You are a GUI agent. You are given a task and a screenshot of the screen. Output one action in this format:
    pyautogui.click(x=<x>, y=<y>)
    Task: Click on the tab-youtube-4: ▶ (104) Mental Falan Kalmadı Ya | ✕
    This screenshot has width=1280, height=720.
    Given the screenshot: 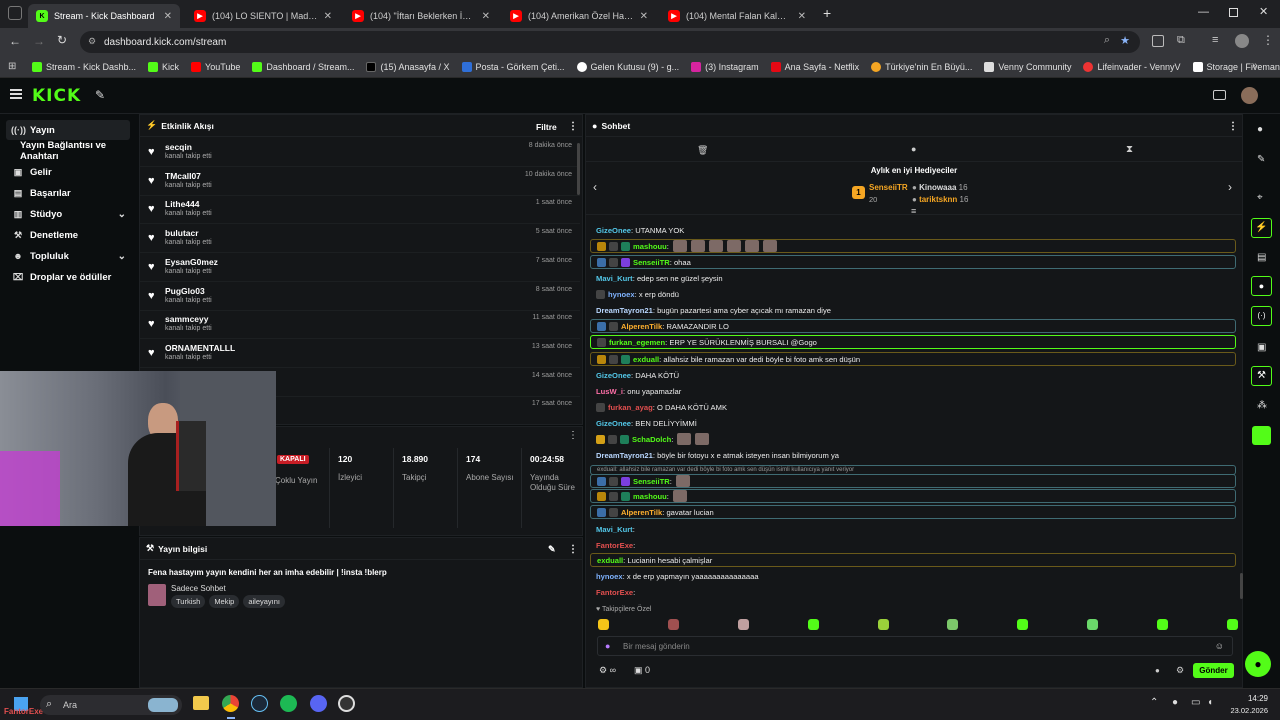 What is the action you would take?
    pyautogui.click(x=737, y=16)
    